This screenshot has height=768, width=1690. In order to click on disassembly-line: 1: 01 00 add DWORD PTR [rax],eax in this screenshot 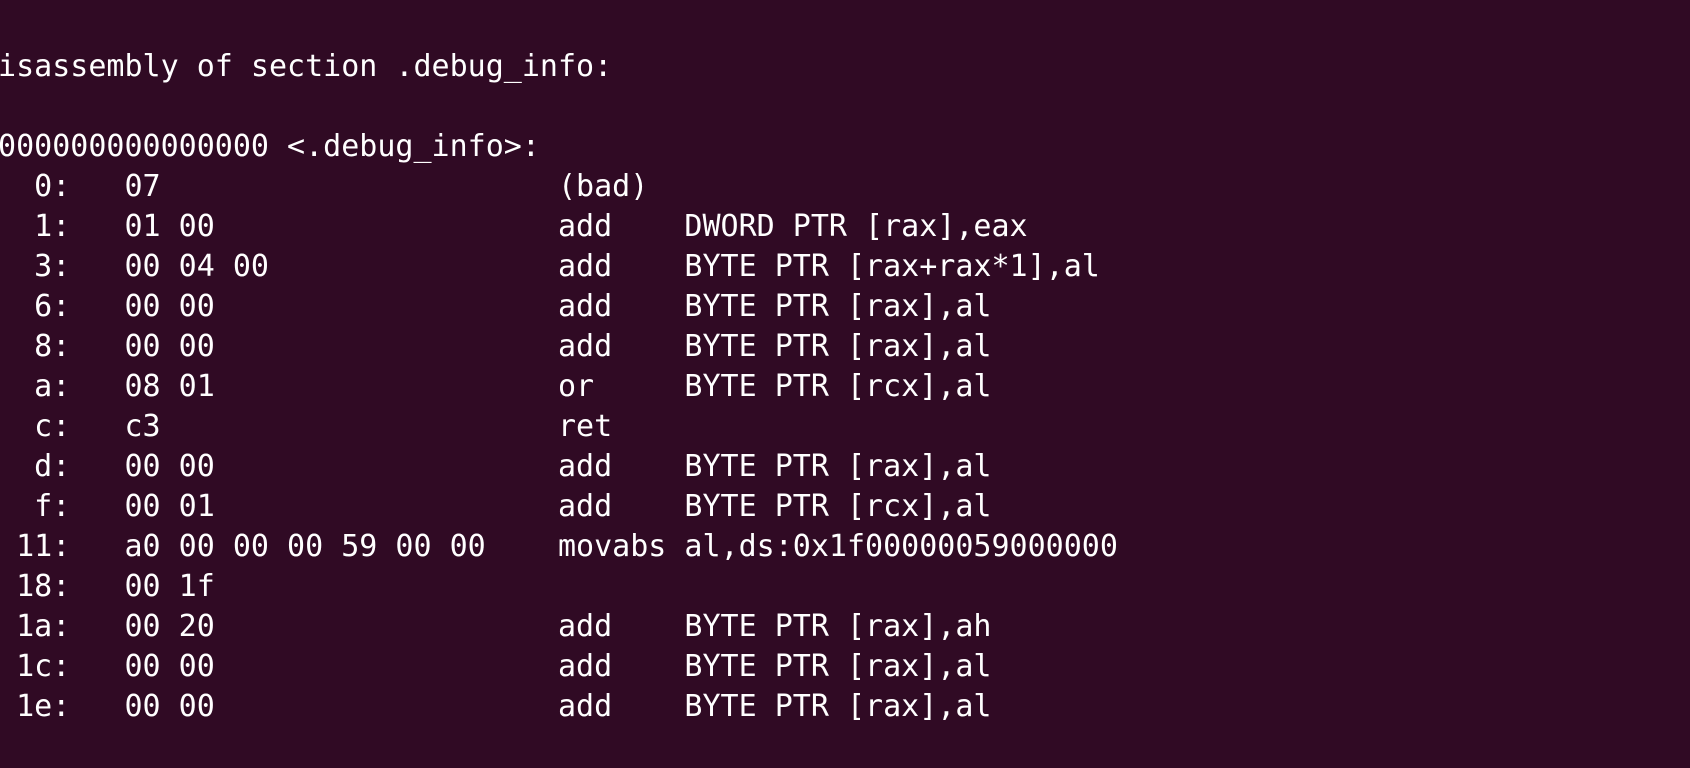, I will do `click(514, 226)`.